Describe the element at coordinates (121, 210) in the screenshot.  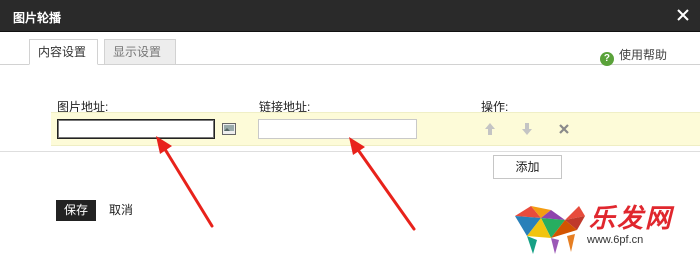
I see `cancel-button: 取消` at that location.